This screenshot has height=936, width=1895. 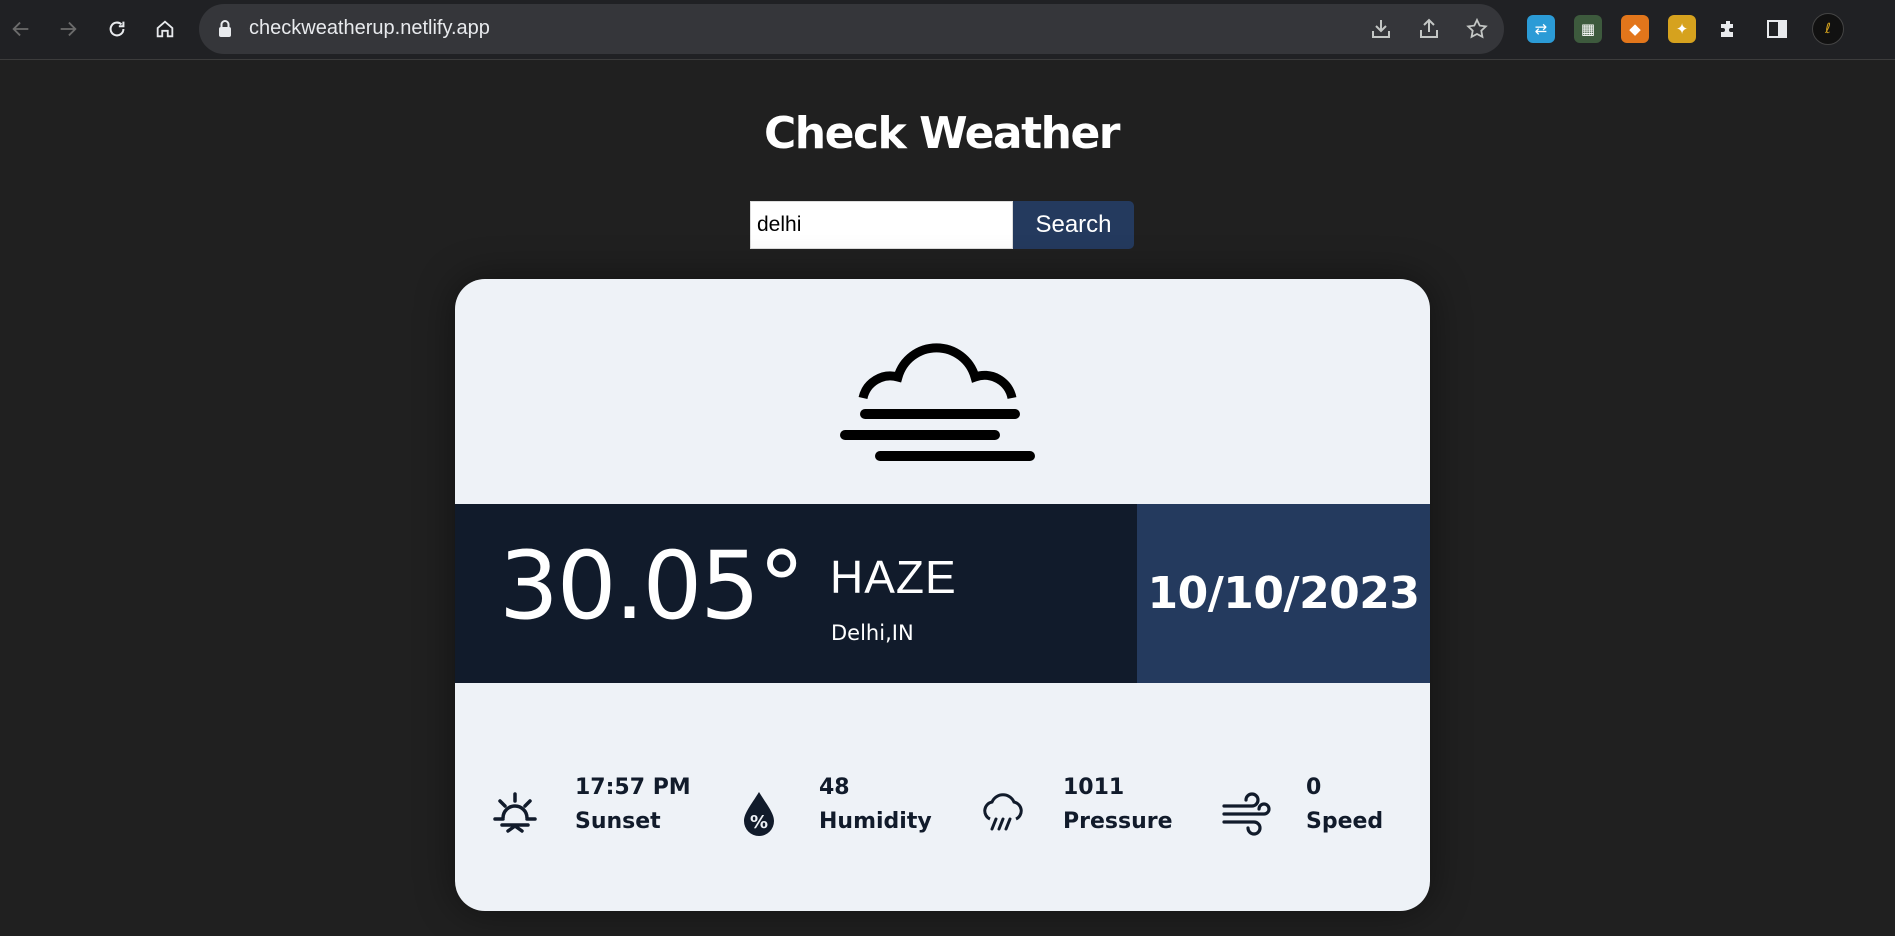 I want to click on pressure-icon, so click(x=1003, y=812).